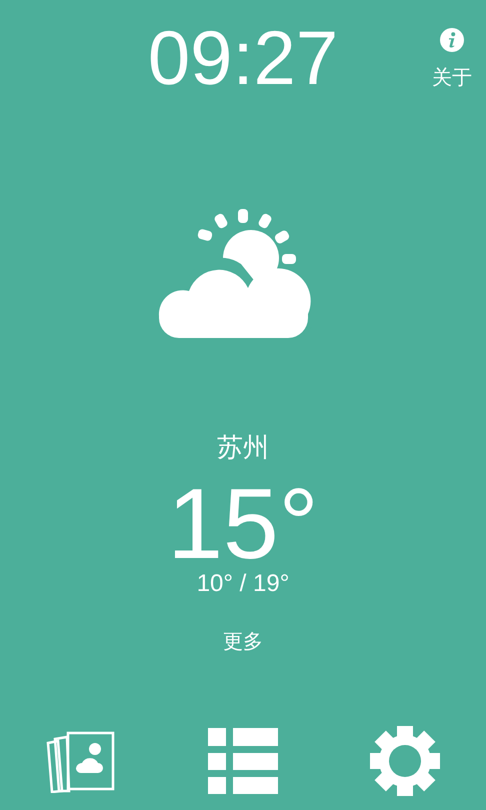 This screenshot has width=486, height=810. What do you see at coordinates (243, 641) in the screenshot?
I see `more-button: 更多` at bounding box center [243, 641].